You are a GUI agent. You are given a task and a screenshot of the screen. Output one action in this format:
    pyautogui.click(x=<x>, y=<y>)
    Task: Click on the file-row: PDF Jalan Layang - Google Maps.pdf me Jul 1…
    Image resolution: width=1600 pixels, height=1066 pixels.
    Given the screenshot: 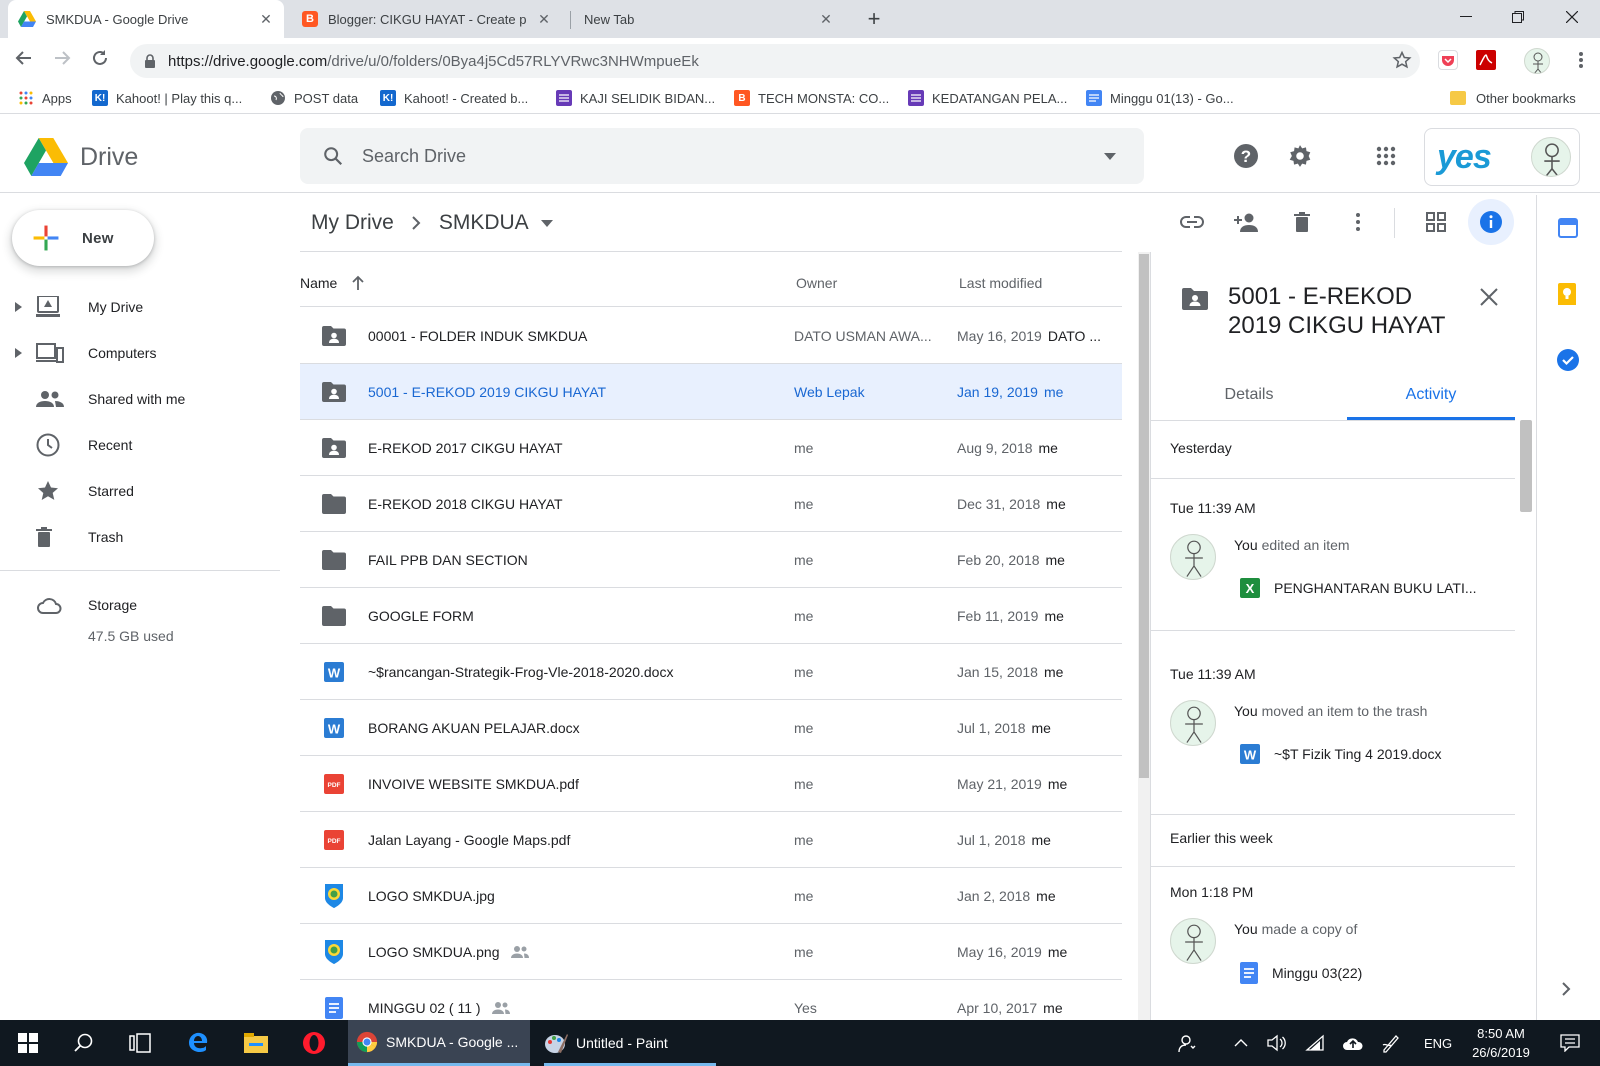 What is the action you would take?
    pyautogui.click(x=711, y=840)
    